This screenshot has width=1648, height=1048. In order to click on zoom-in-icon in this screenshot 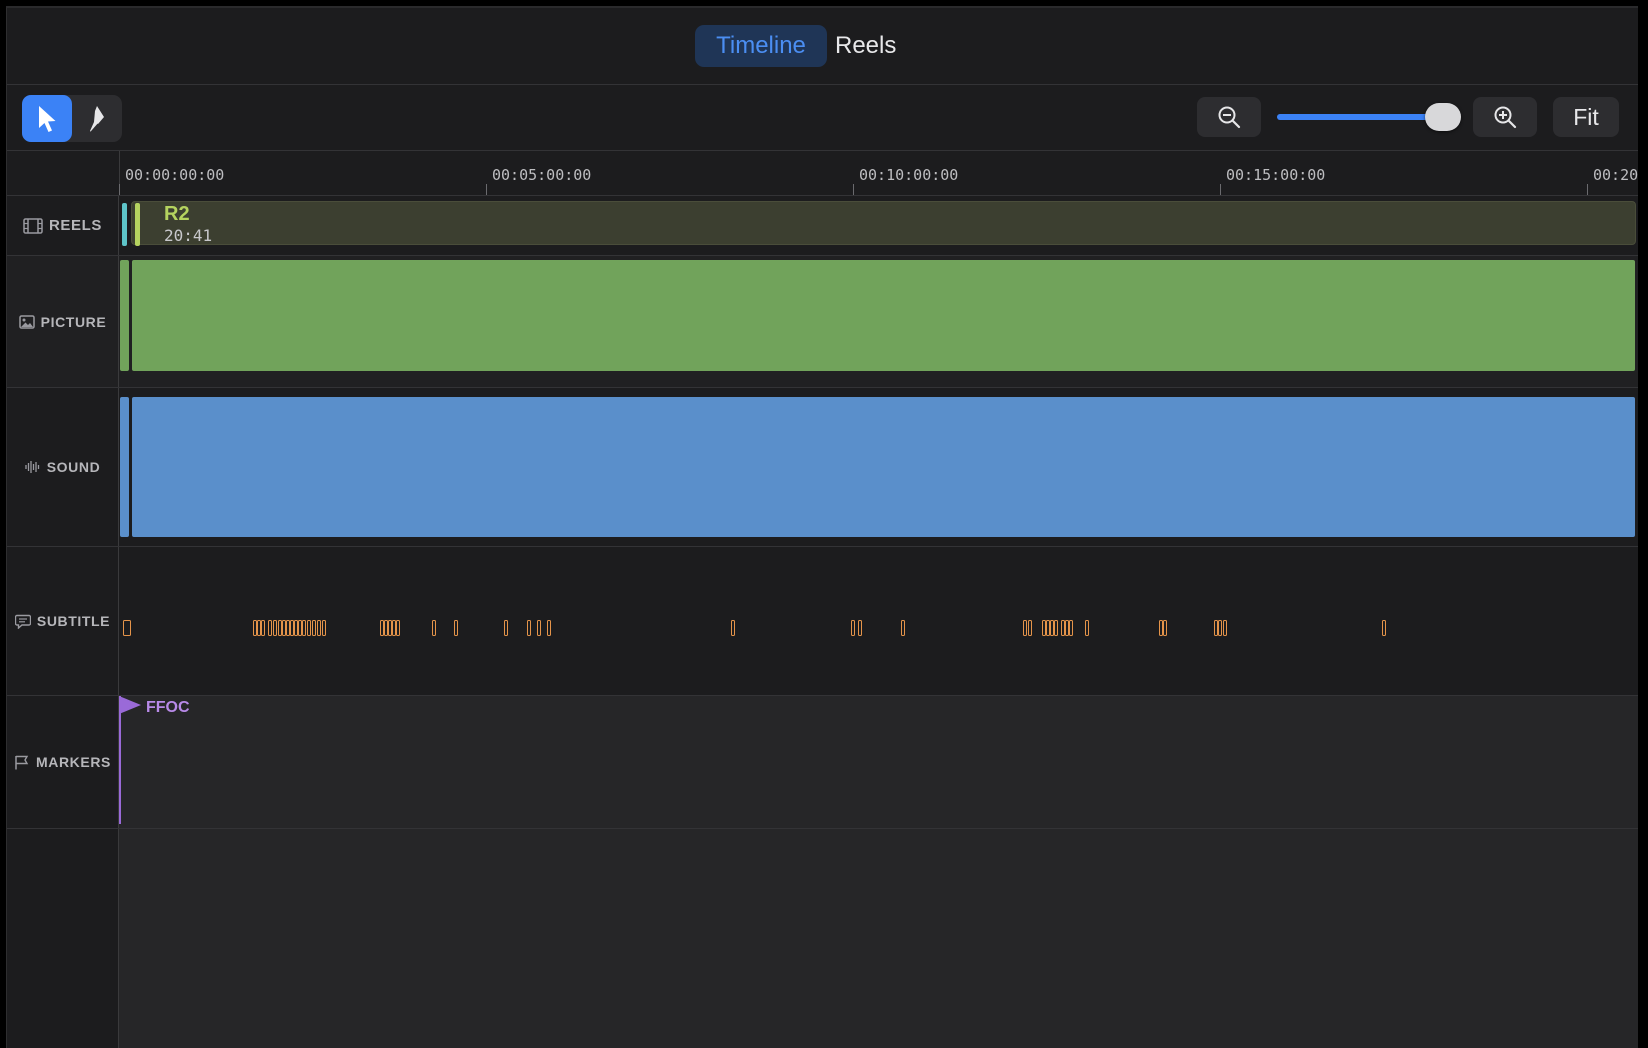, I will do `click(1505, 117)`.